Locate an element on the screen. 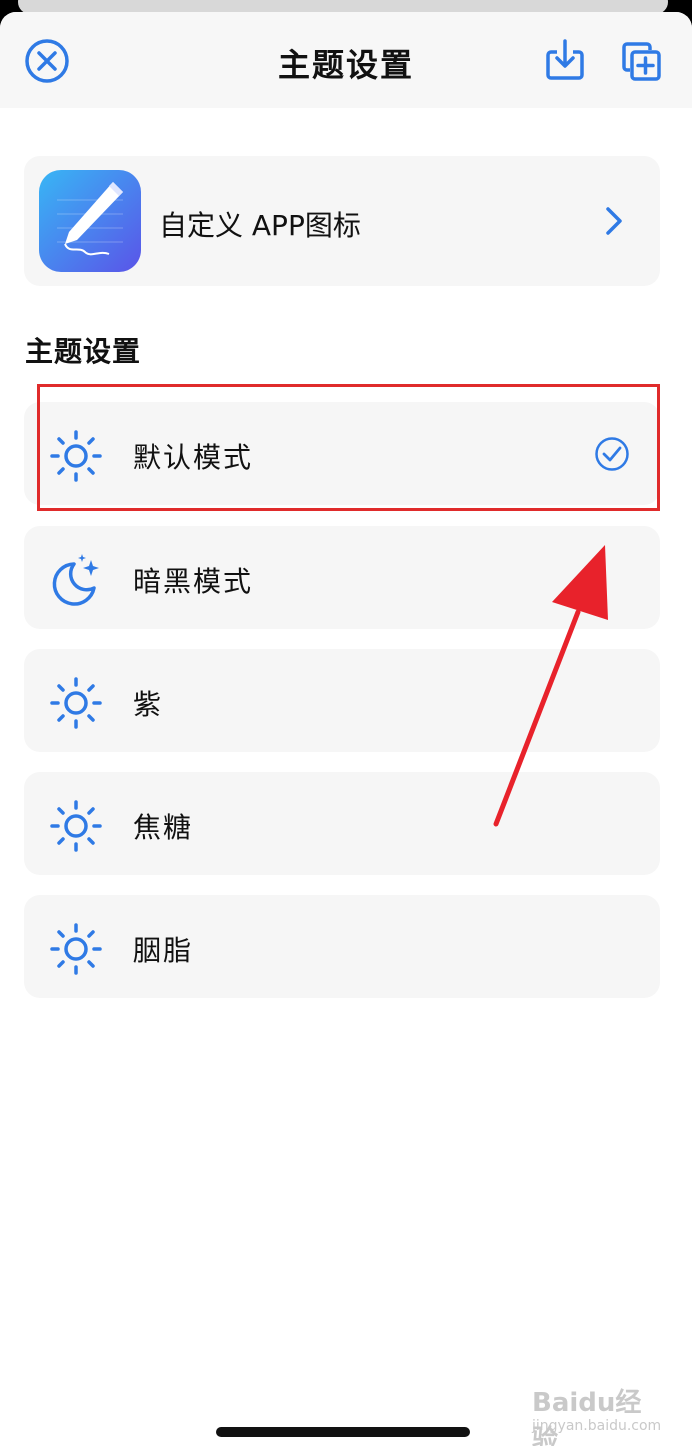  page-title: 主题设置 is located at coordinates (345, 65).